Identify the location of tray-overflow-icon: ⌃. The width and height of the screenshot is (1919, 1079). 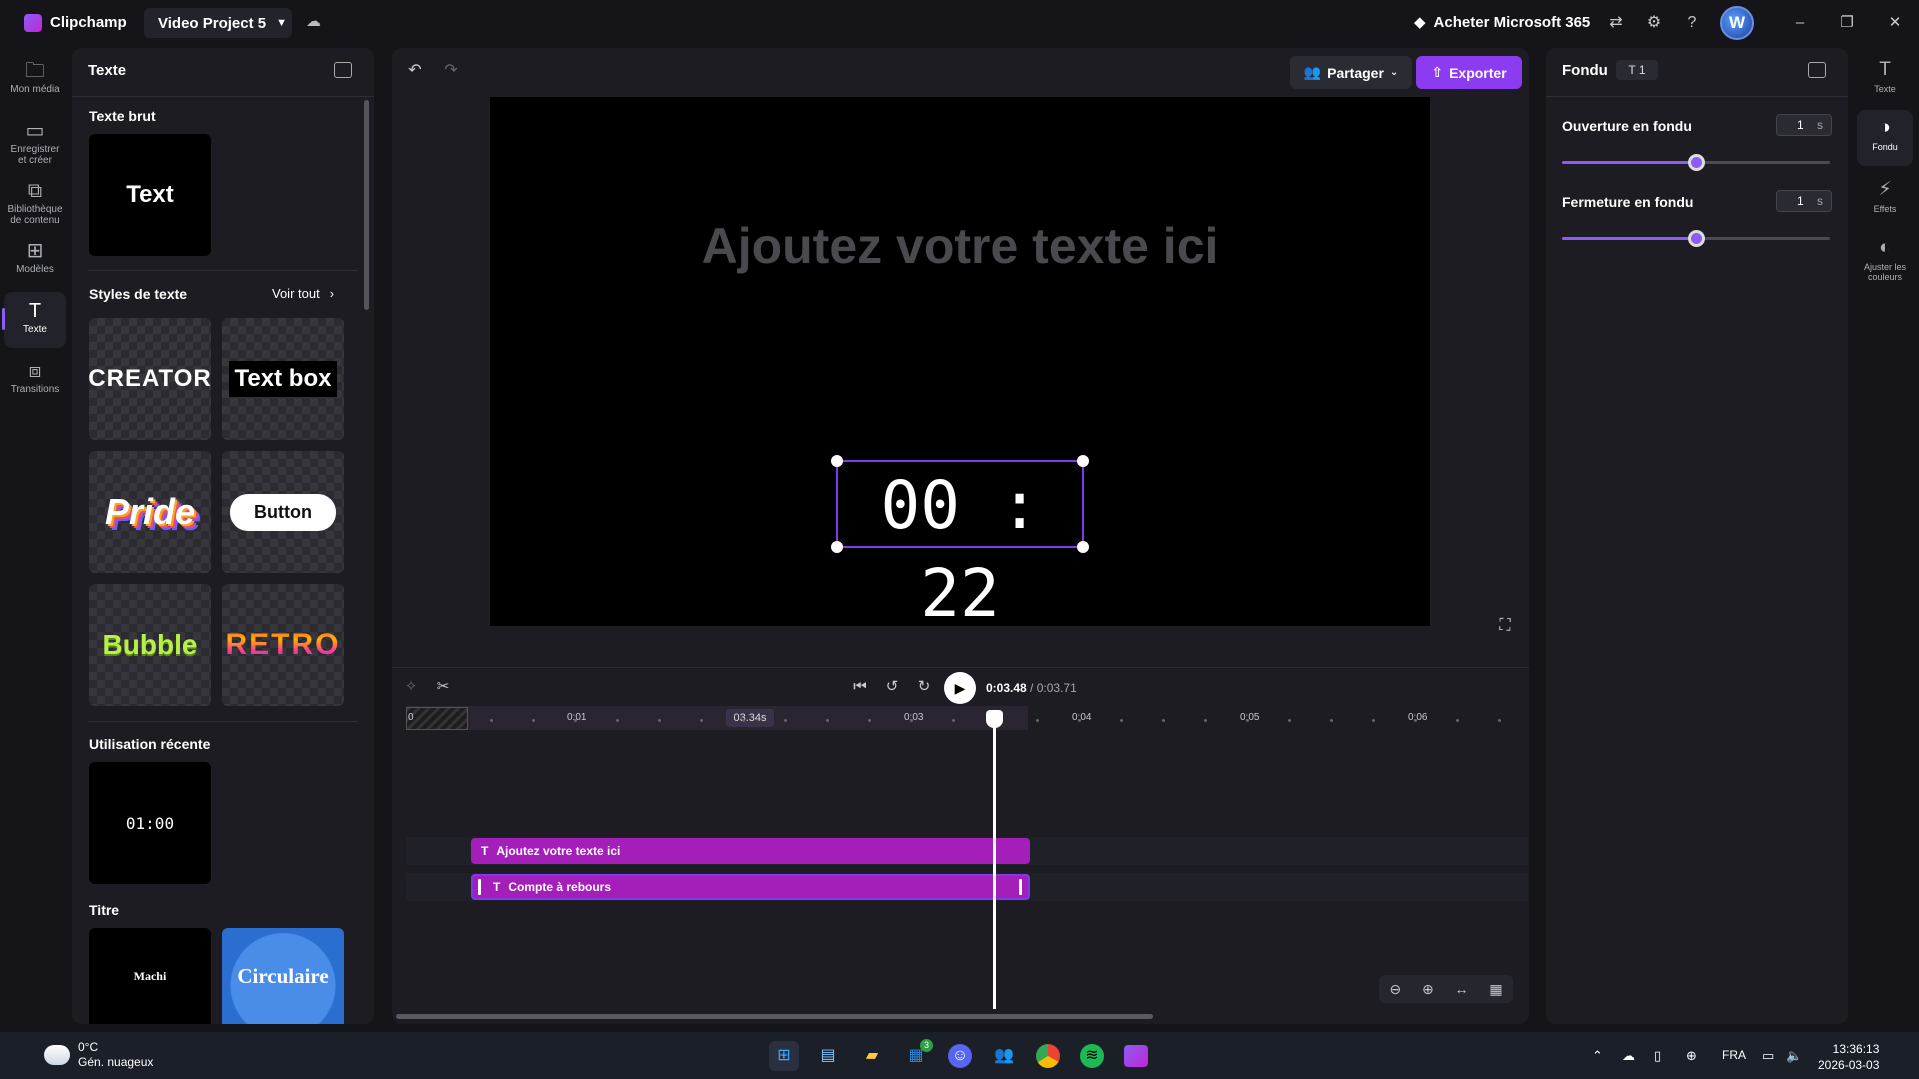
(1597, 1056).